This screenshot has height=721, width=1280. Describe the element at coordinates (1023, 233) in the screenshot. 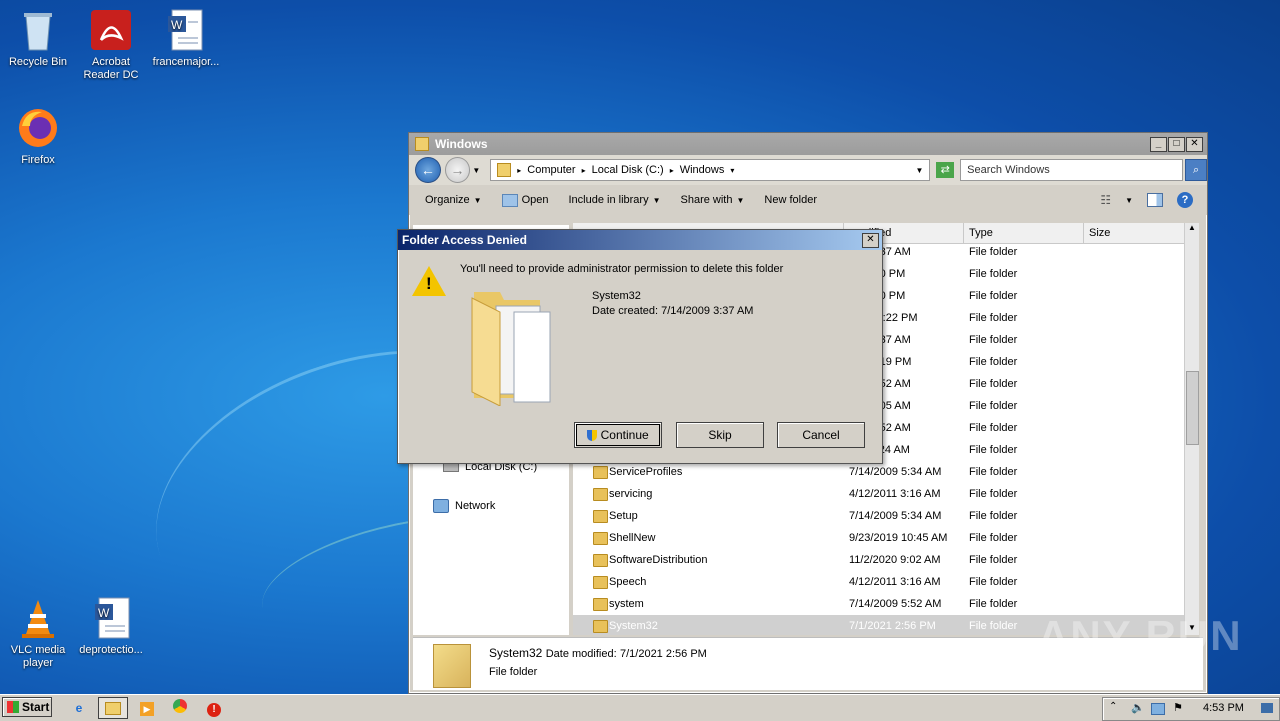

I see `column-header-type: Type` at that location.